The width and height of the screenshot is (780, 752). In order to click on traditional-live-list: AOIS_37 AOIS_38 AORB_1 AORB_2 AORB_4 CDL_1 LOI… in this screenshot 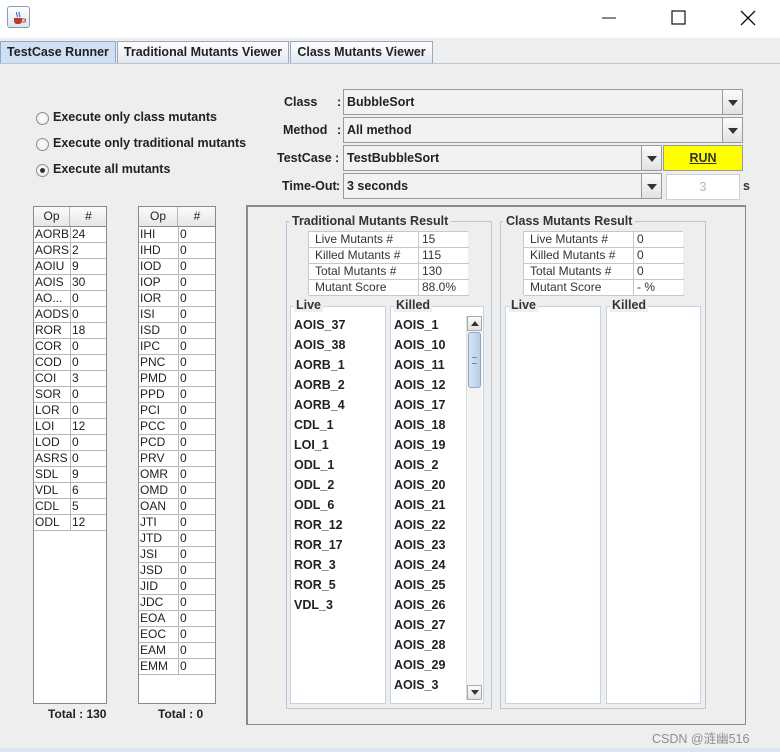, I will do `click(338, 505)`.